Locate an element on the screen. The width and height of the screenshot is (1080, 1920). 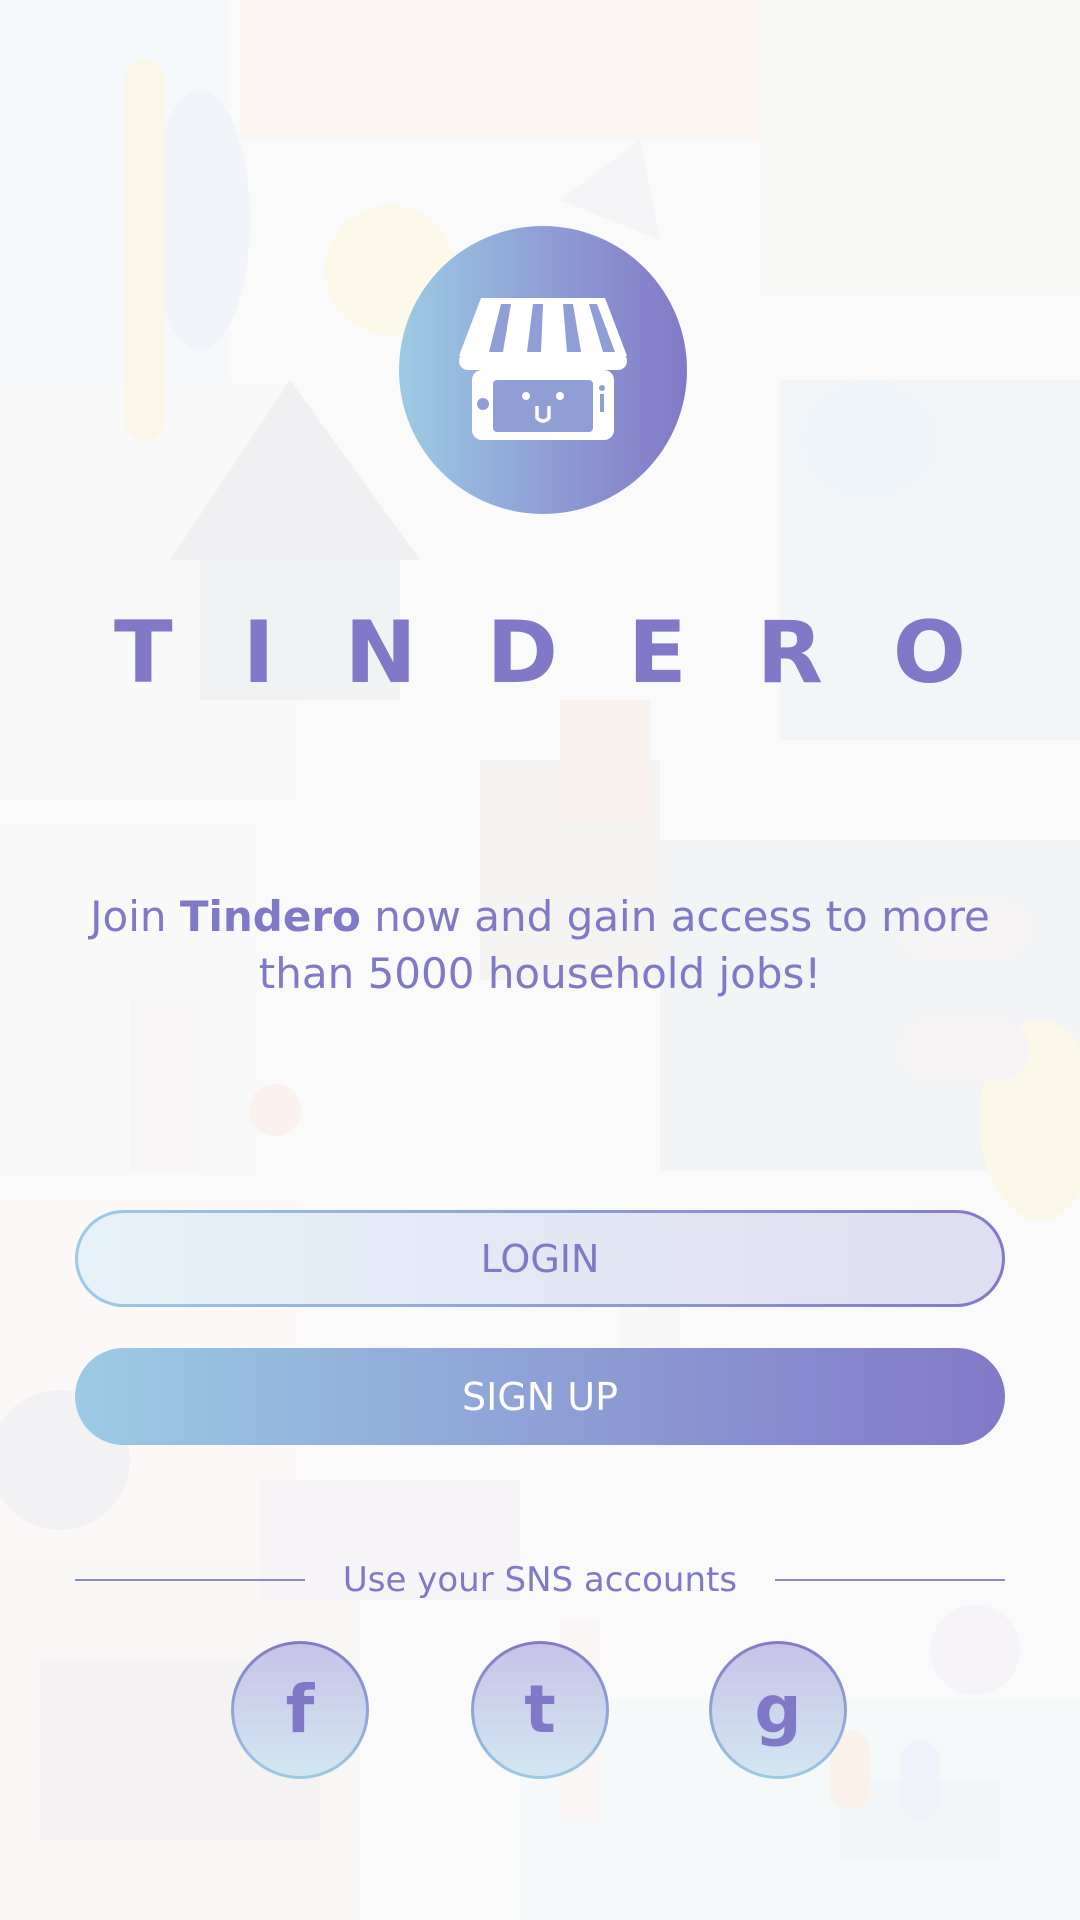
tagline-brand: Tindero is located at coordinates (270, 916).